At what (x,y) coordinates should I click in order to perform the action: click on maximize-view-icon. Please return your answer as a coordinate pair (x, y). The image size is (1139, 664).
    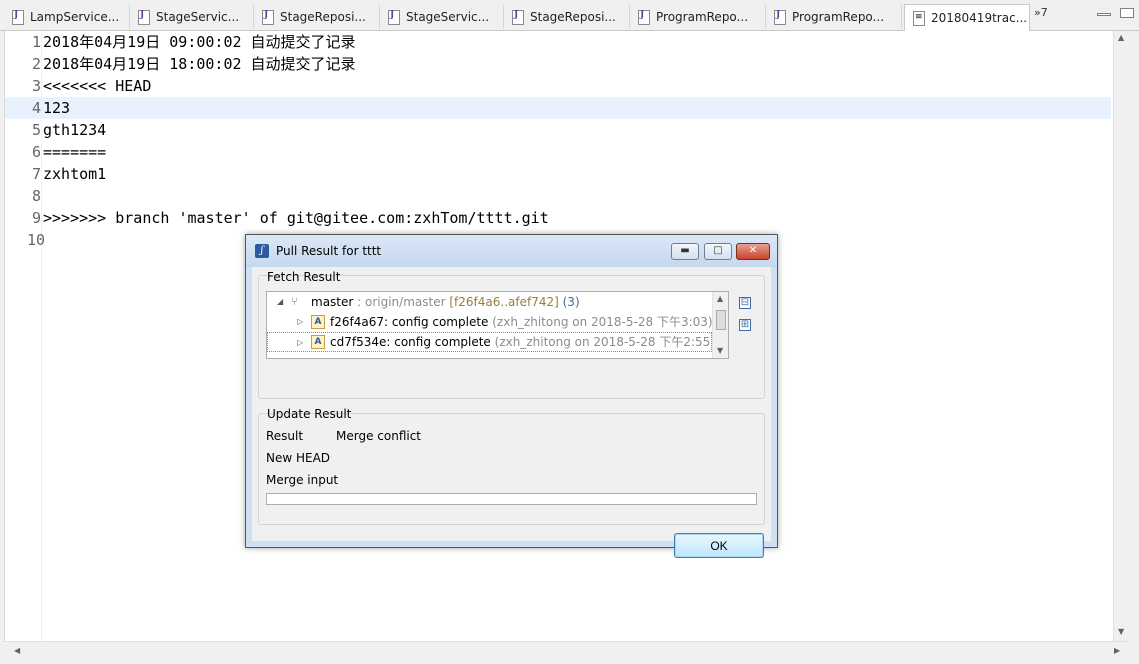
    Looking at the image, I should click on (1127, 13).